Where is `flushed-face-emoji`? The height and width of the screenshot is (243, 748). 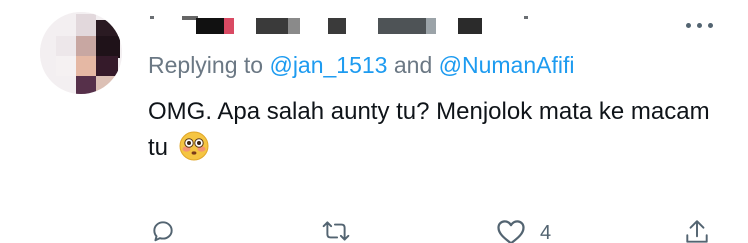
flushed-face-emoji is located at coordinates (194, 146).